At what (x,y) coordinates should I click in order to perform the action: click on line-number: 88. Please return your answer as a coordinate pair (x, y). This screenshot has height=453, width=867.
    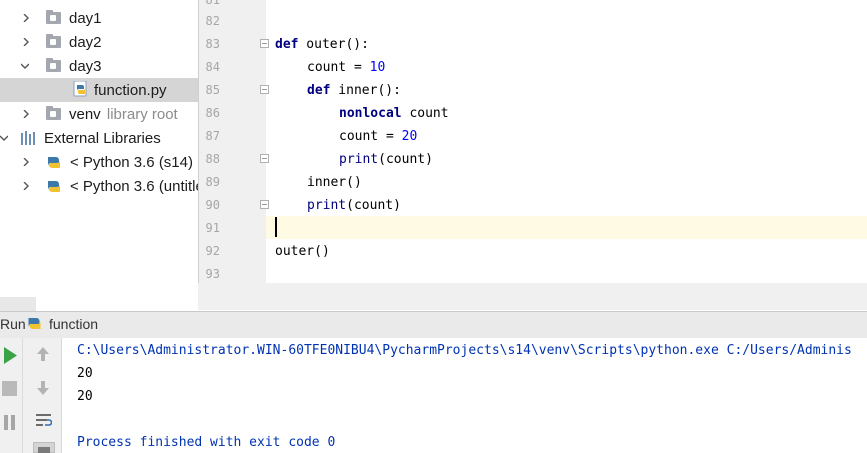
    Looking at the image, I should click on (212, 159).